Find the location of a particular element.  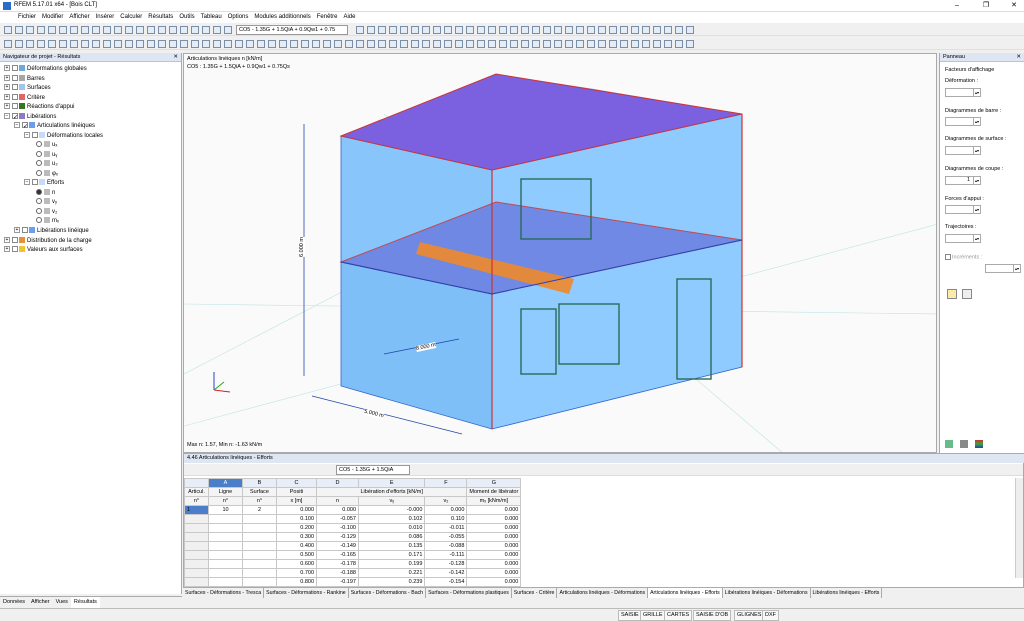

tree-item-ux: uₓ is located at coordinates (46, 145).